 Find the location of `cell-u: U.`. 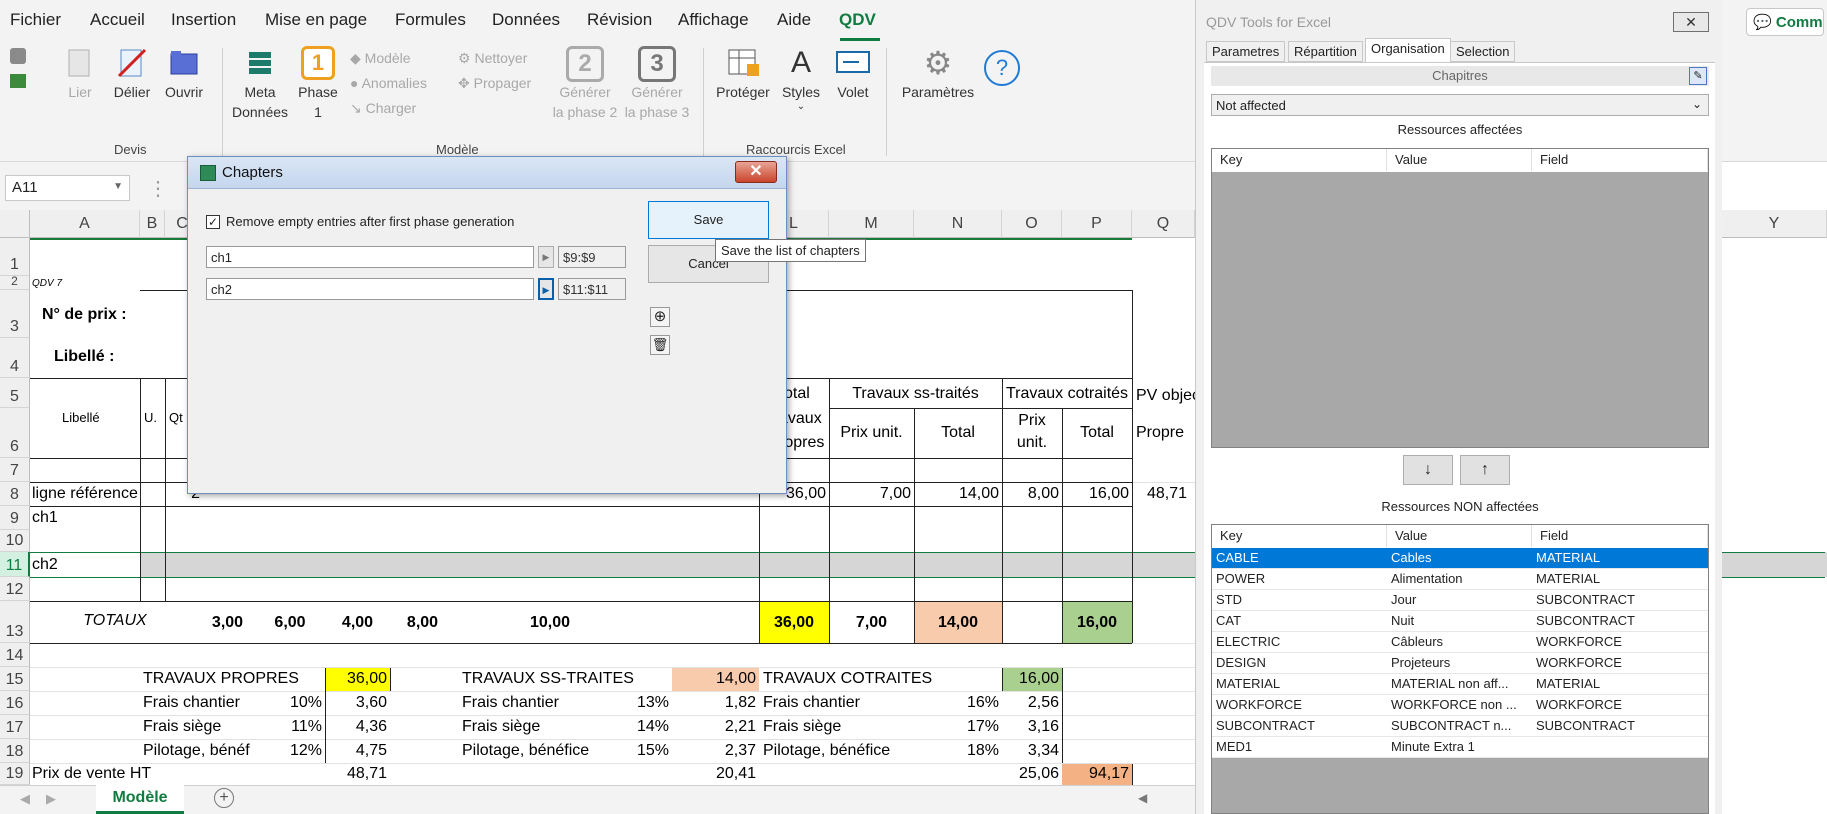

cell-u: U. is located at coordinates (150, 417).